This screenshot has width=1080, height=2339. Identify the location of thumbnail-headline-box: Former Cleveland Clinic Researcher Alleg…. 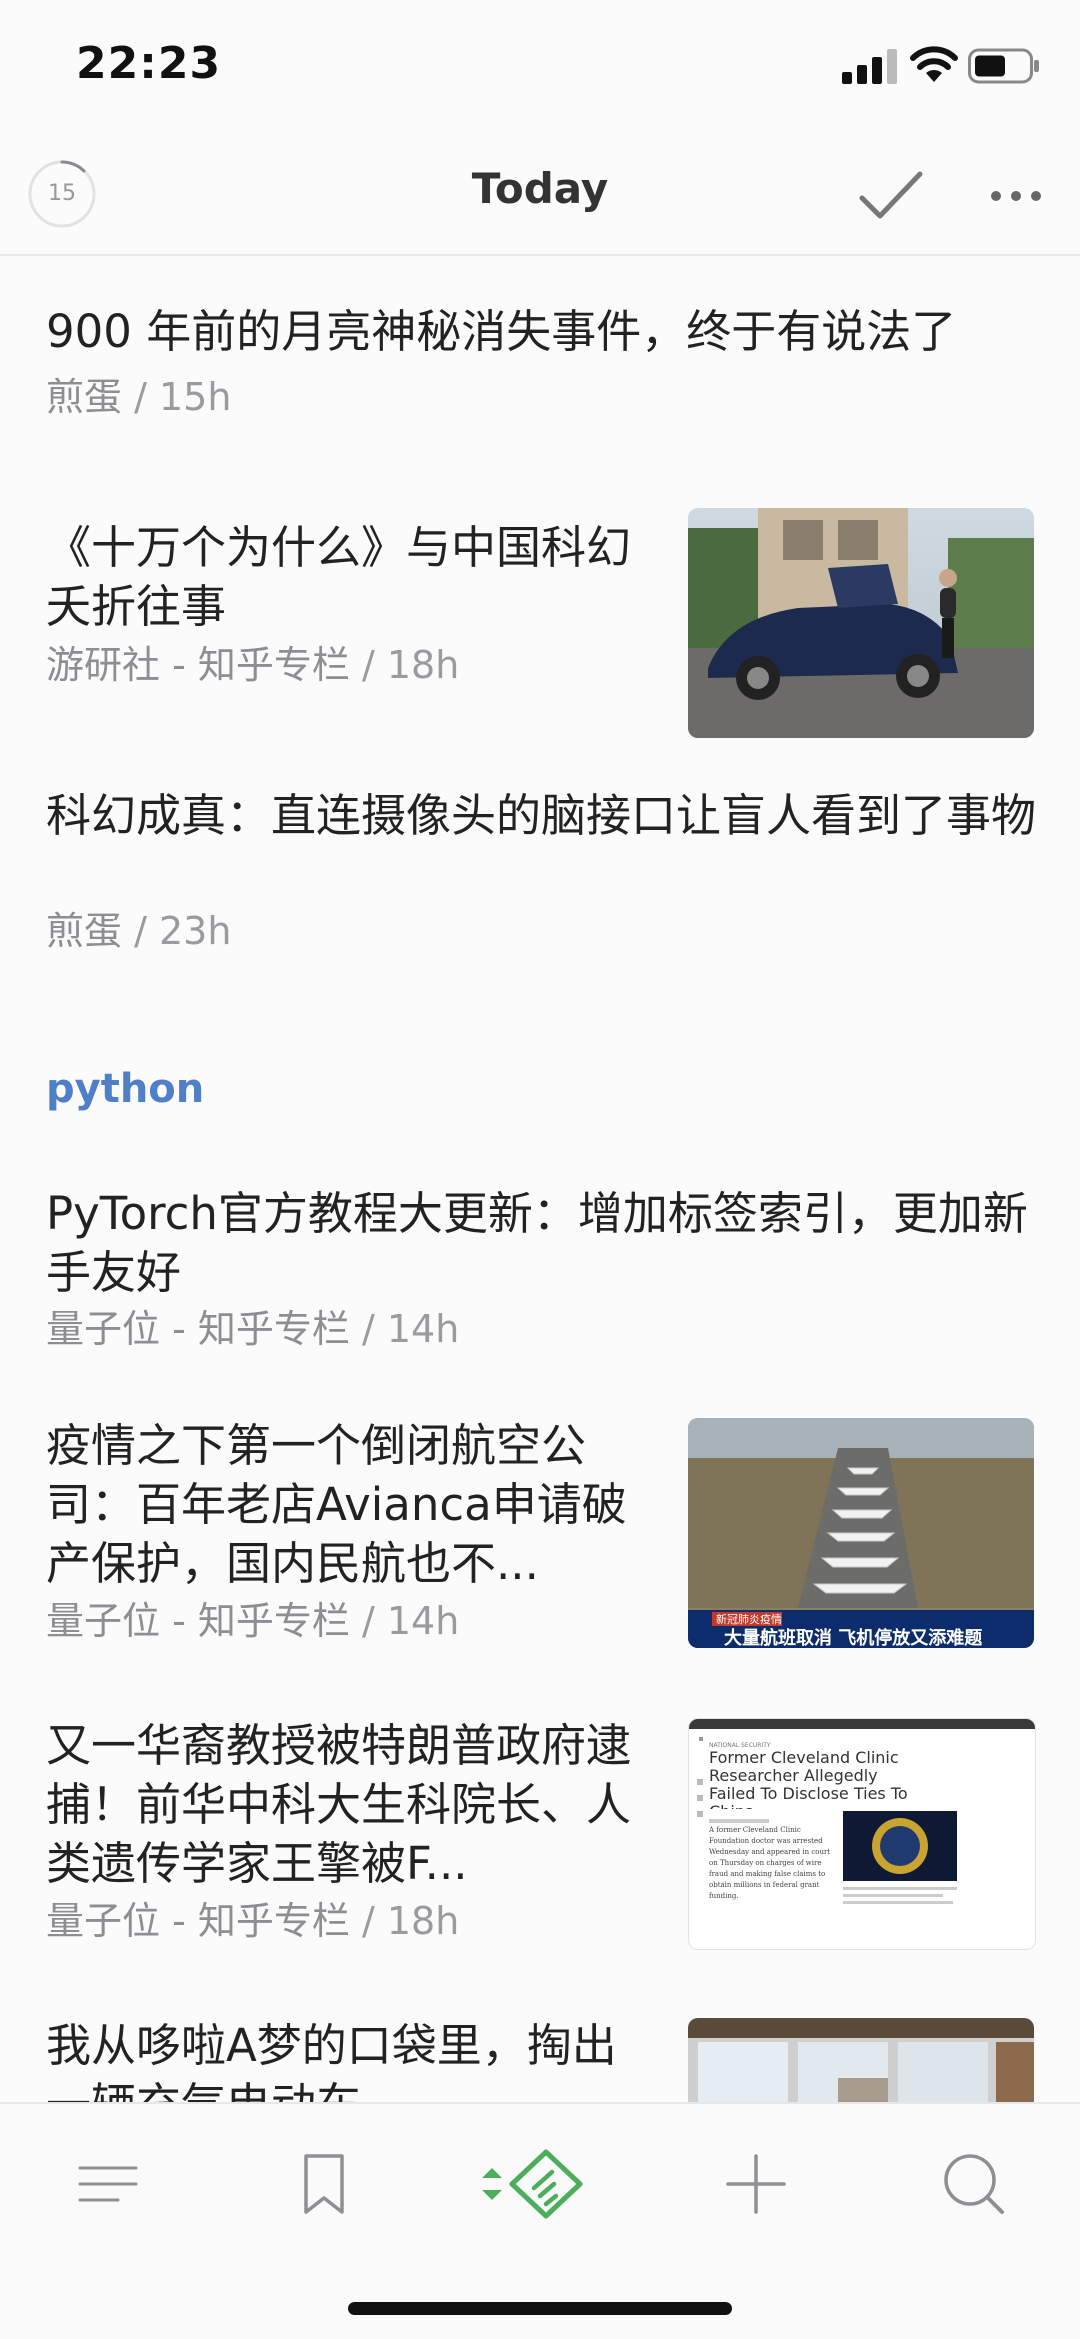
(808, 1779).